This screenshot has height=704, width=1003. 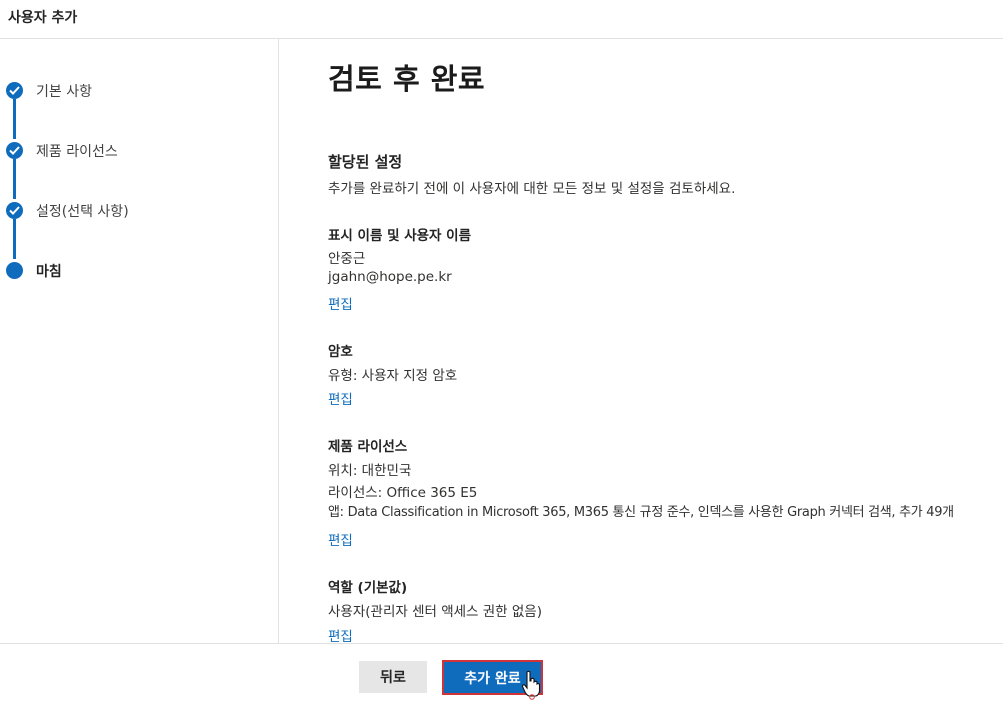 I want to click on user-name-value: jgahn@hope.pe.kr, so click(x=390, y=277).